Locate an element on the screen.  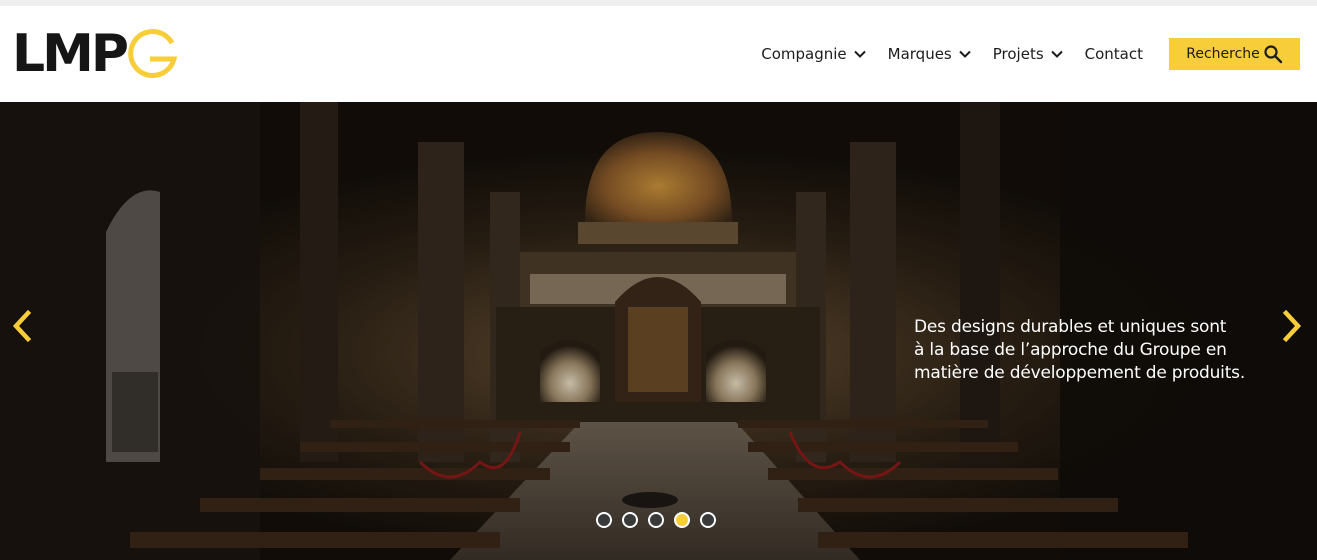
nav-item-compagnie: Compagnie is located at coordinates (813, 54).